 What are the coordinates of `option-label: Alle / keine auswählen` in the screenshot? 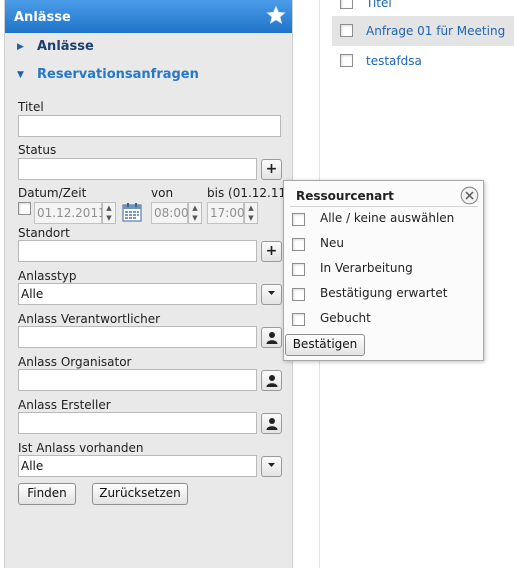 It's located at (387, 218).